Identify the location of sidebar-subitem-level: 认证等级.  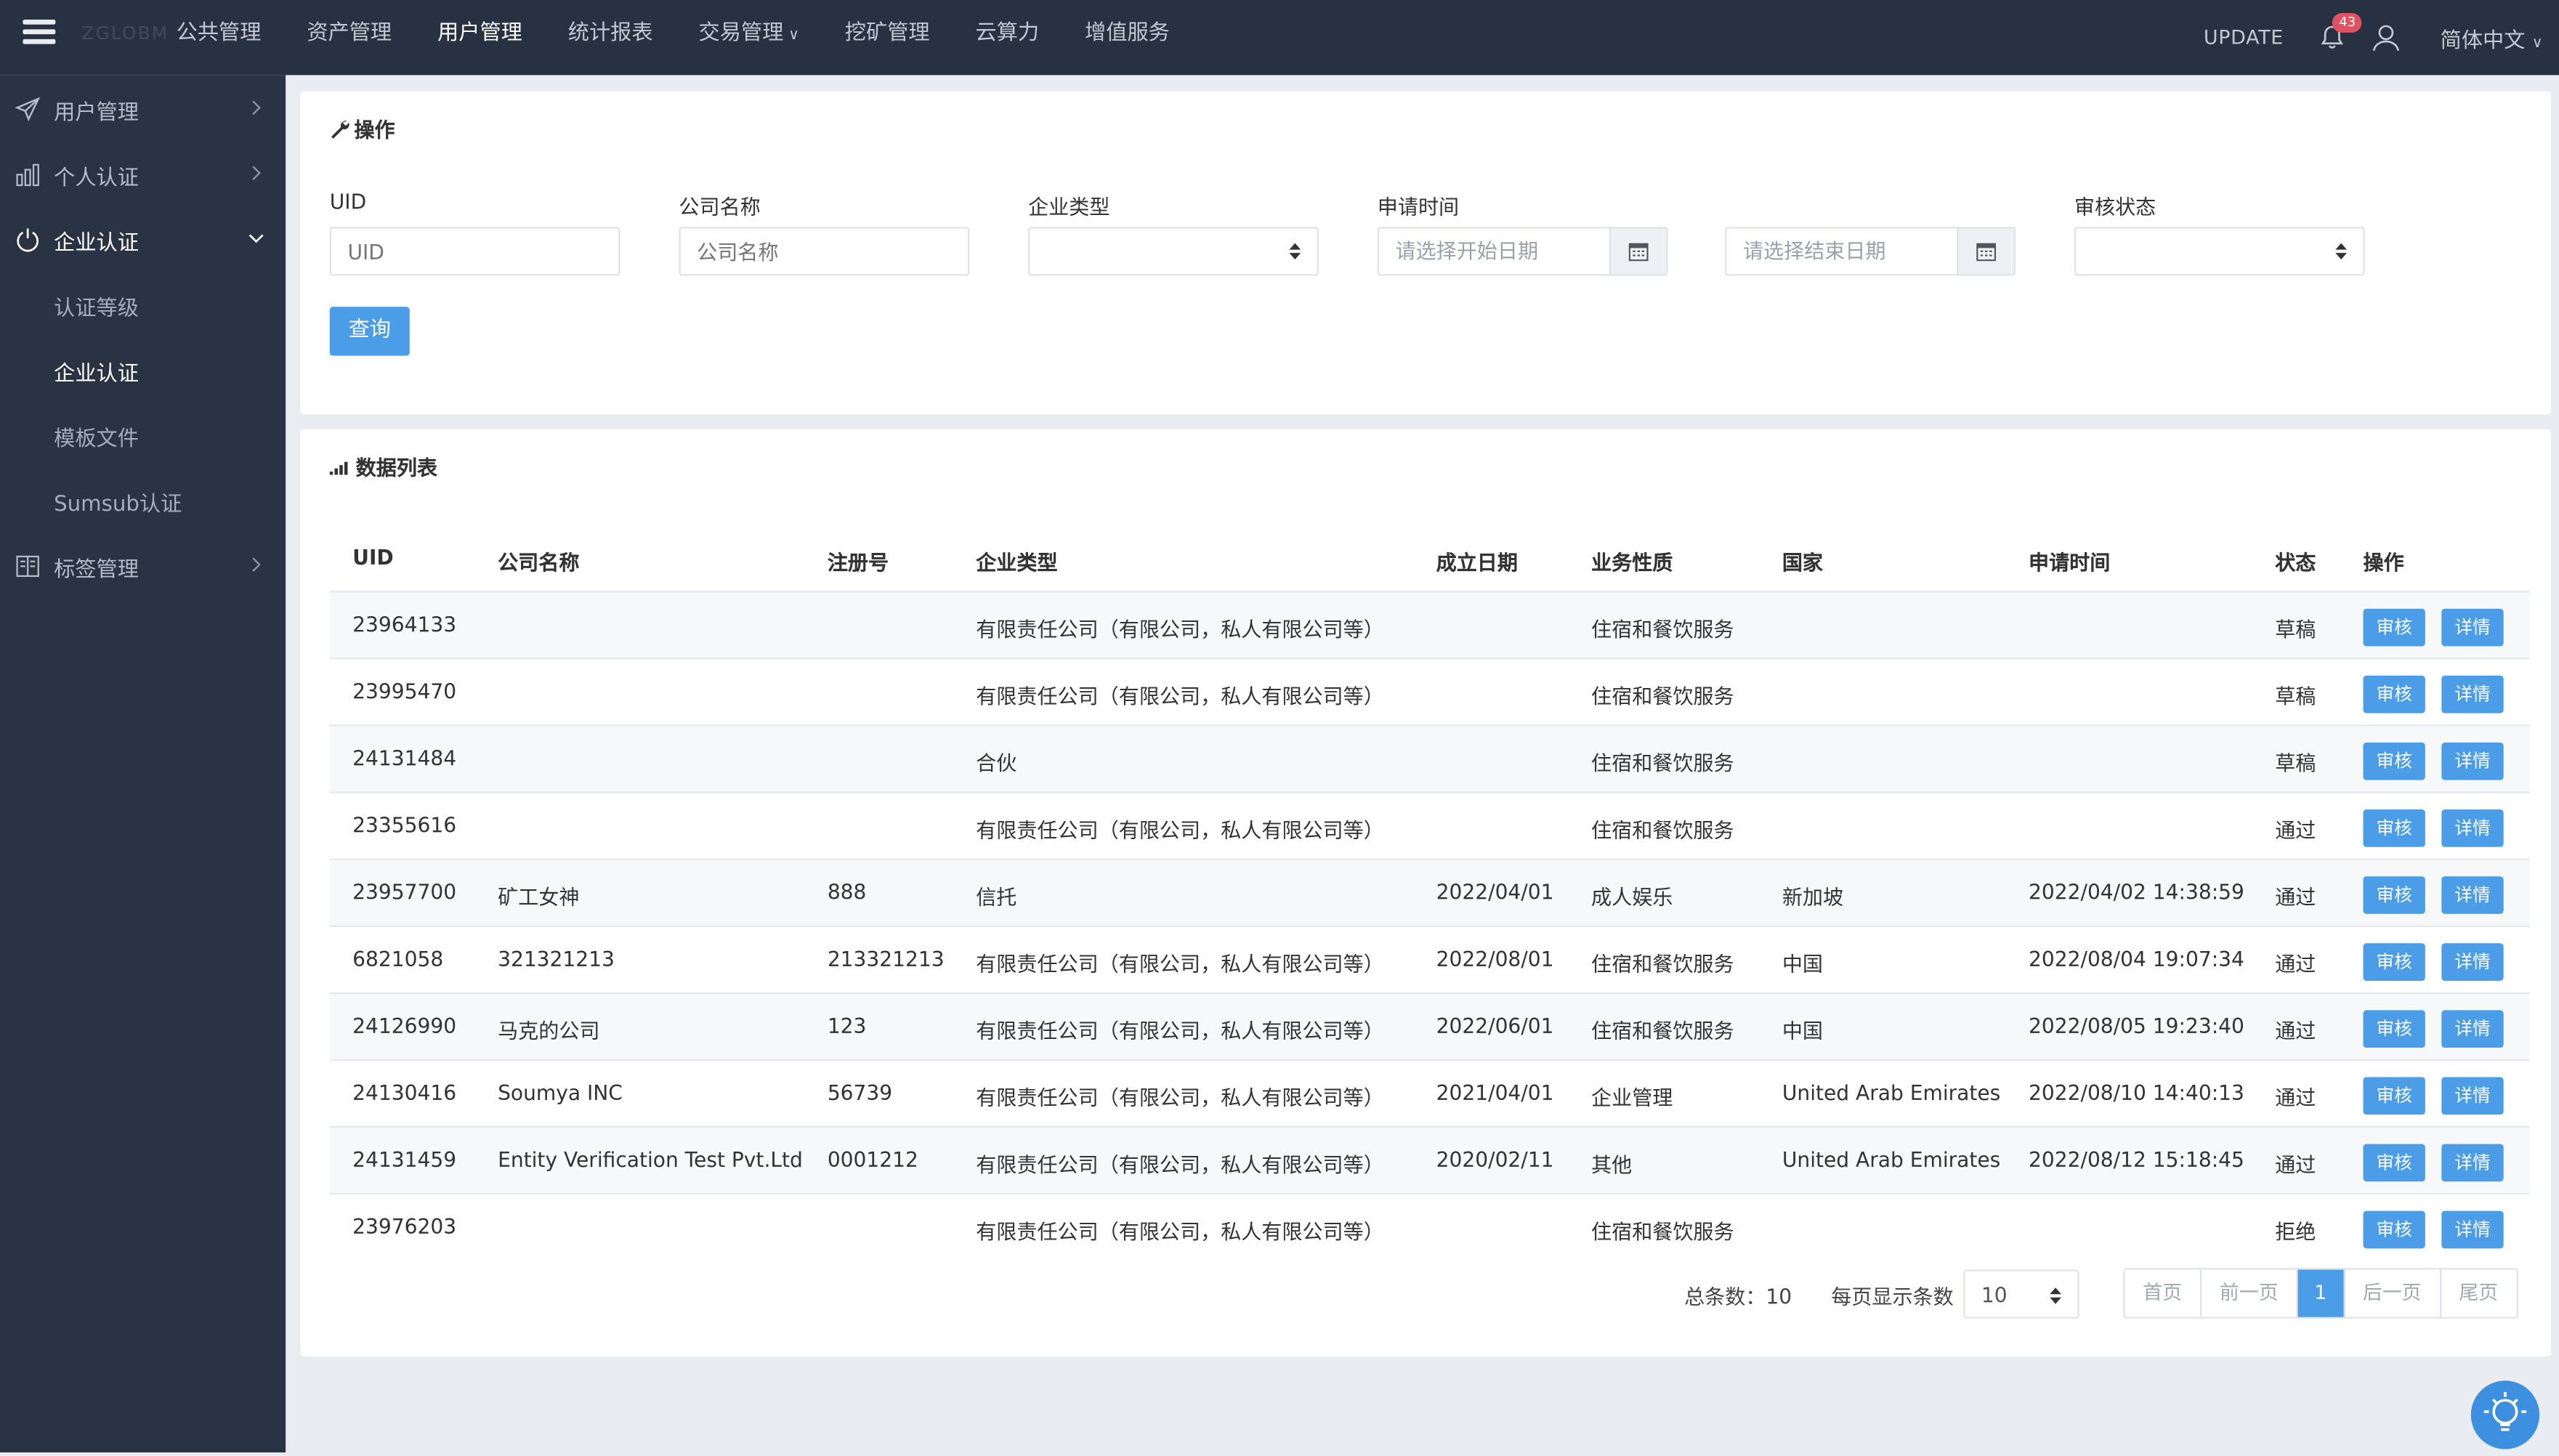
(169, 305).